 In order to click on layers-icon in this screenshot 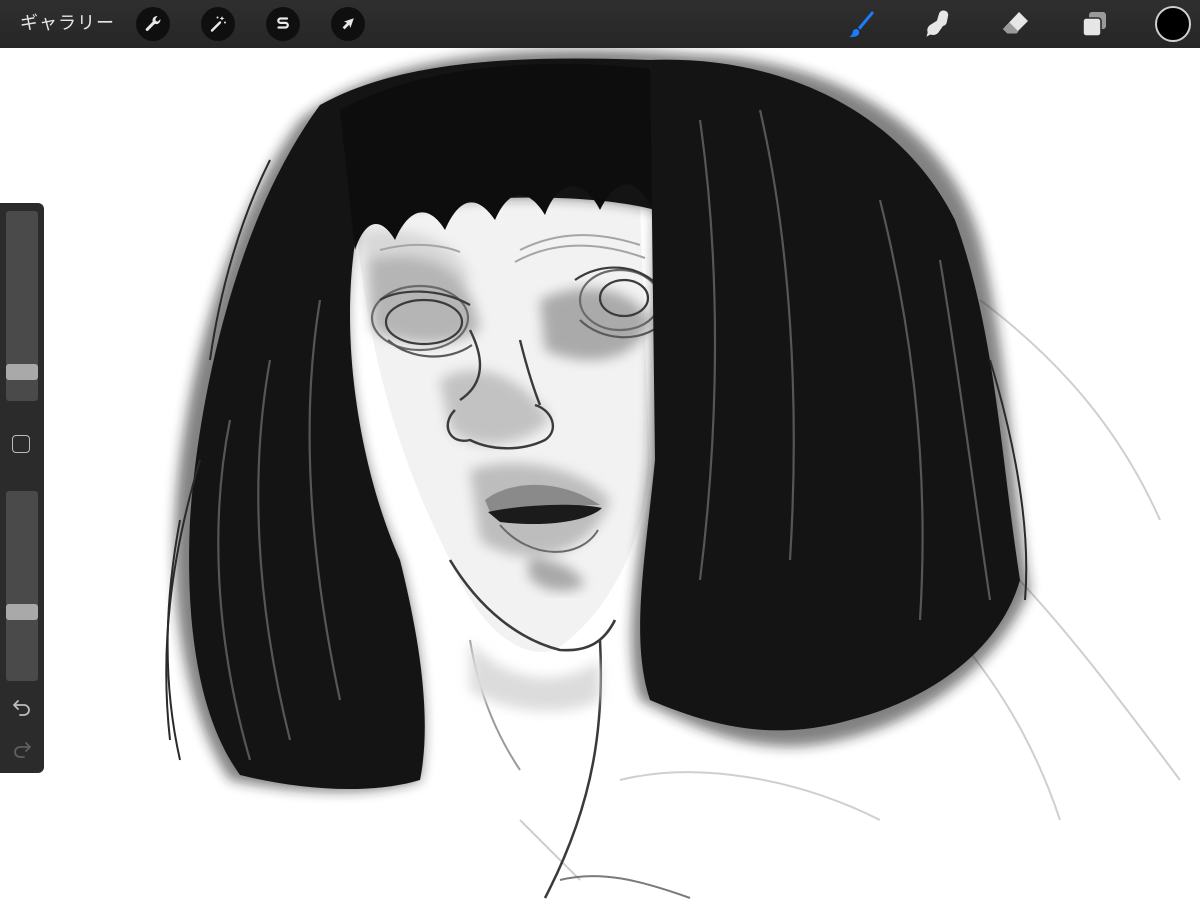, I will do `click(1094, 24)`.